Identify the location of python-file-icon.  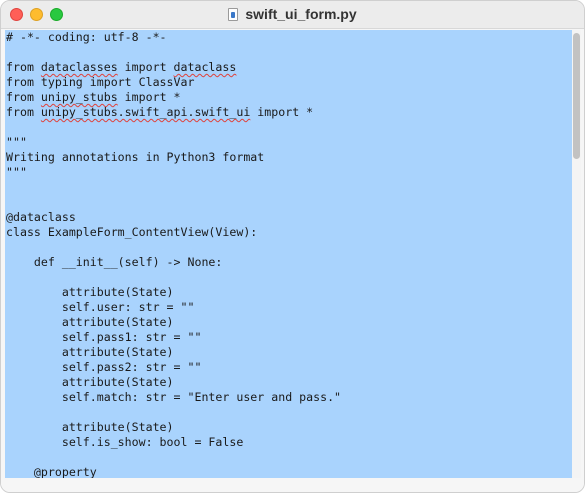
(233, 14).